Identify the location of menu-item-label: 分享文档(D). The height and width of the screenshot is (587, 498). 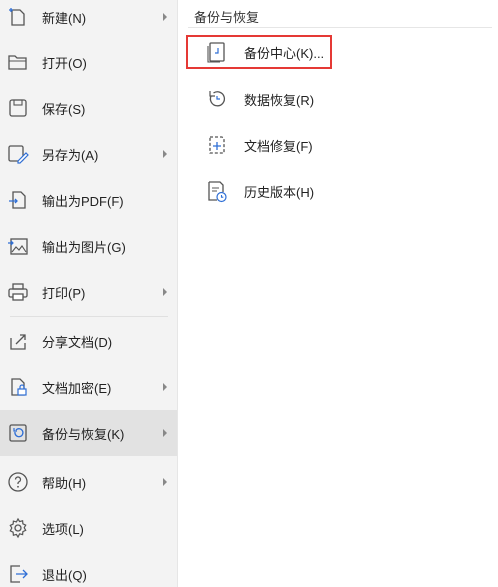
(77, 342).